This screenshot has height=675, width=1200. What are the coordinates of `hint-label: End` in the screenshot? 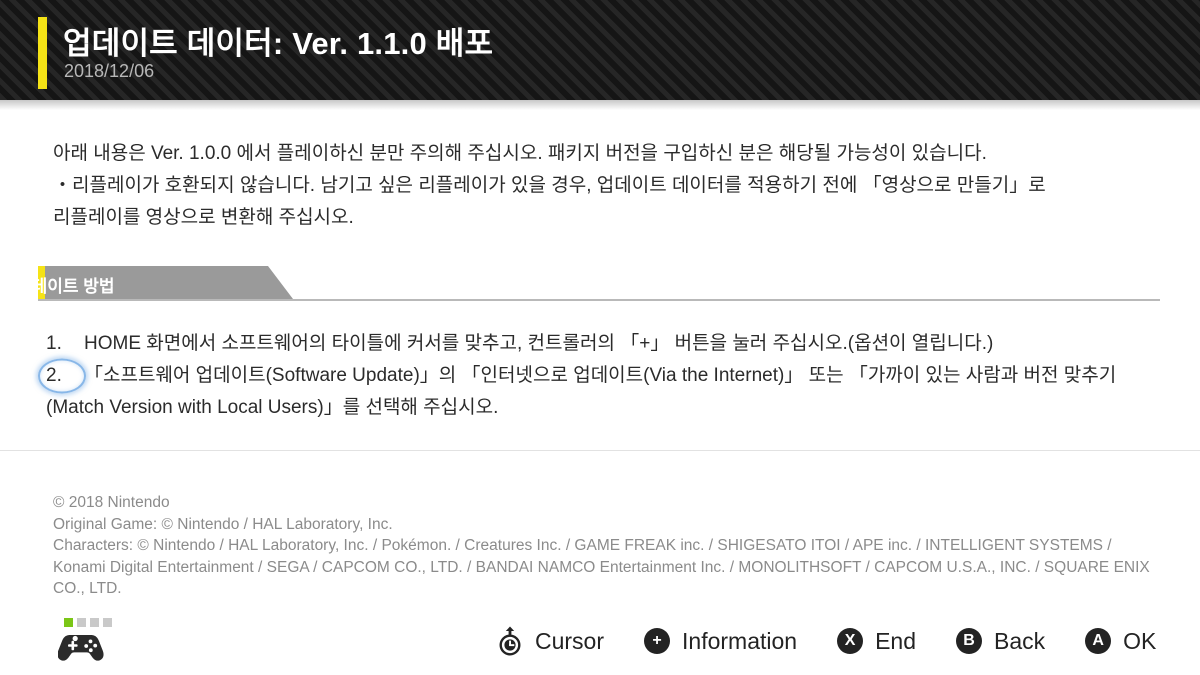 It's located at (896, 640).